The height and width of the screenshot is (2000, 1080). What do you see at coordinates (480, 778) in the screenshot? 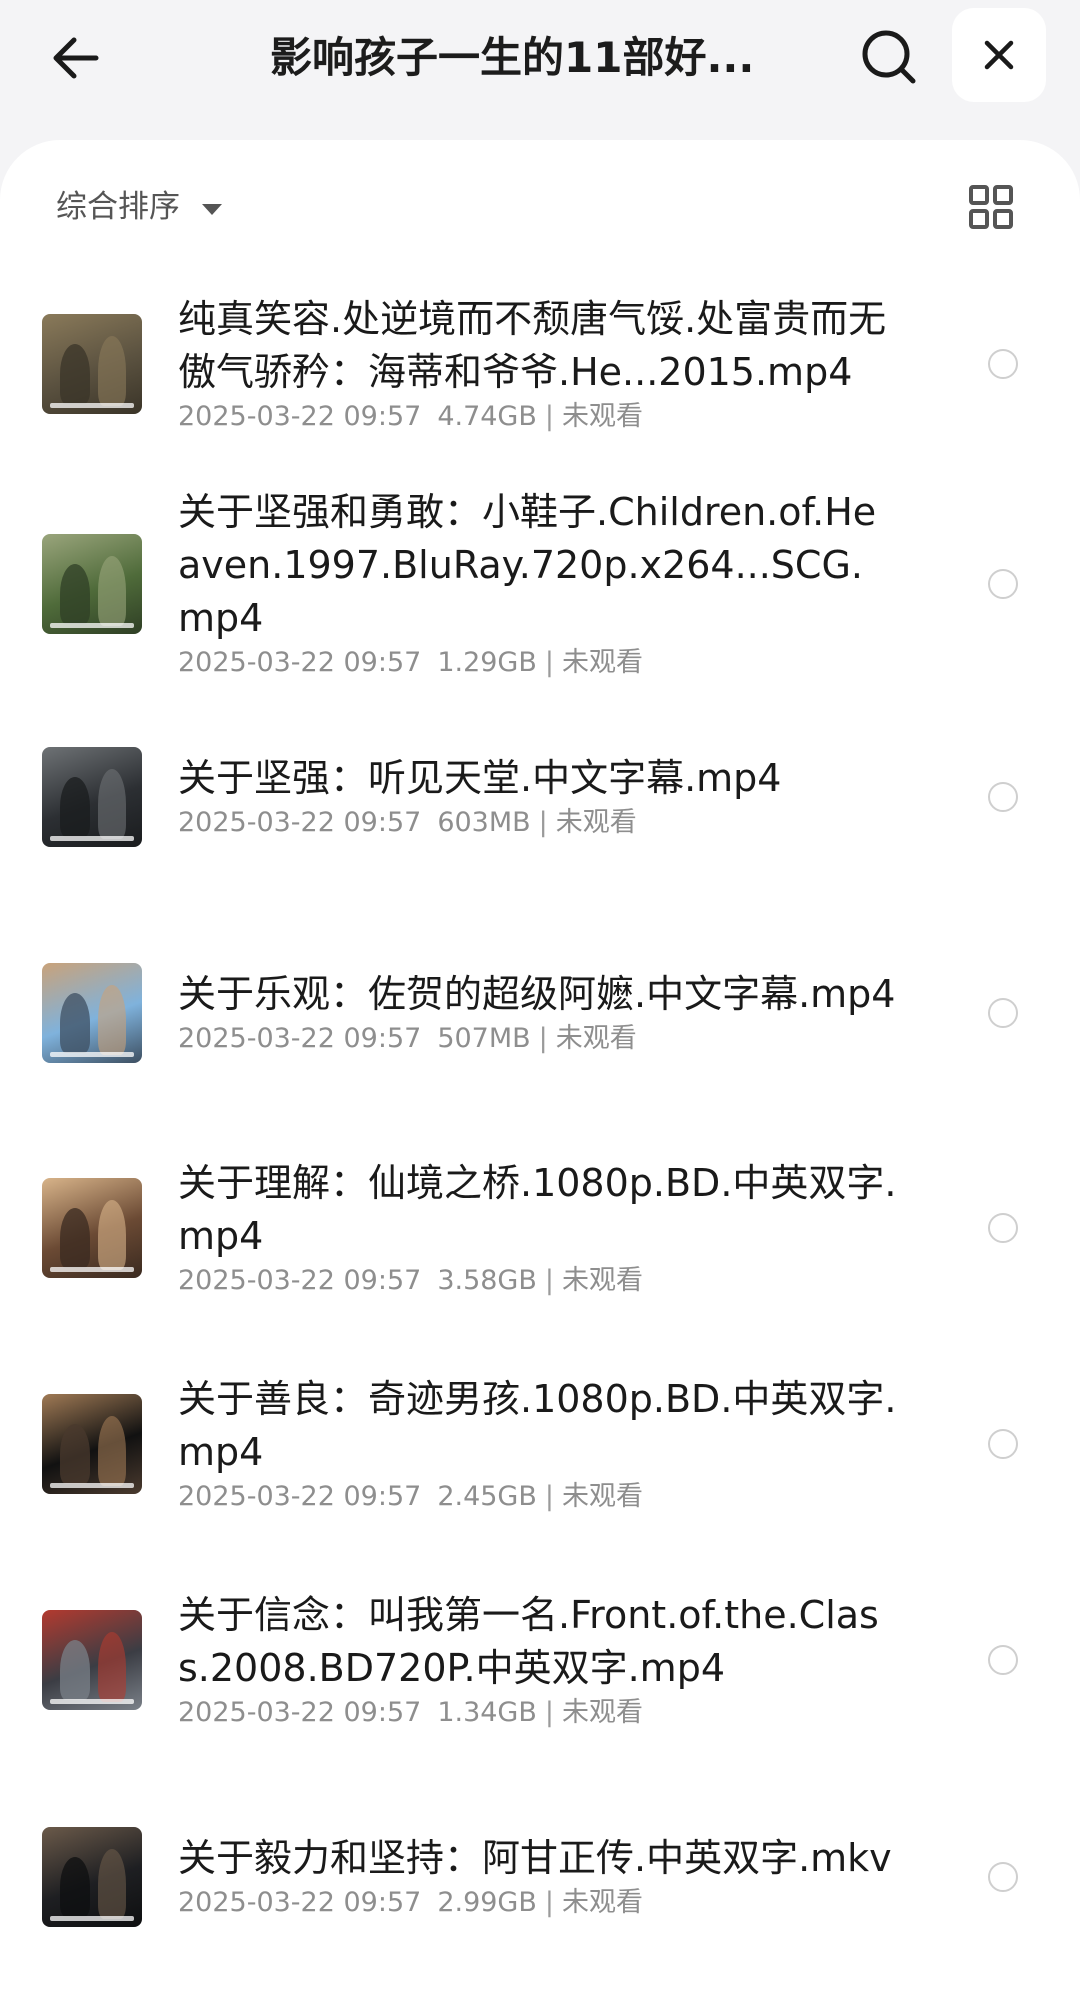
I see `file-name: 关于坚强：听见天堂.中文字幕.mp4` at bounding box center [480, 778].